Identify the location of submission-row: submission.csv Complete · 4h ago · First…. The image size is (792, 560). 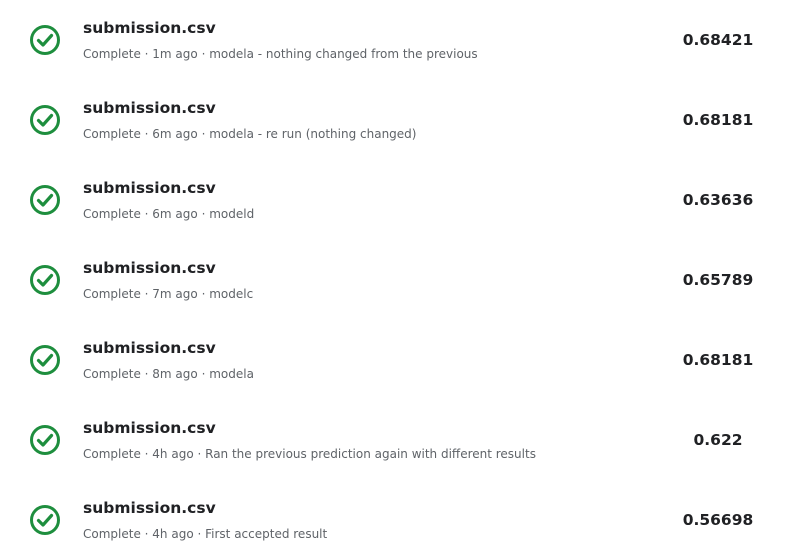
(396, 520).